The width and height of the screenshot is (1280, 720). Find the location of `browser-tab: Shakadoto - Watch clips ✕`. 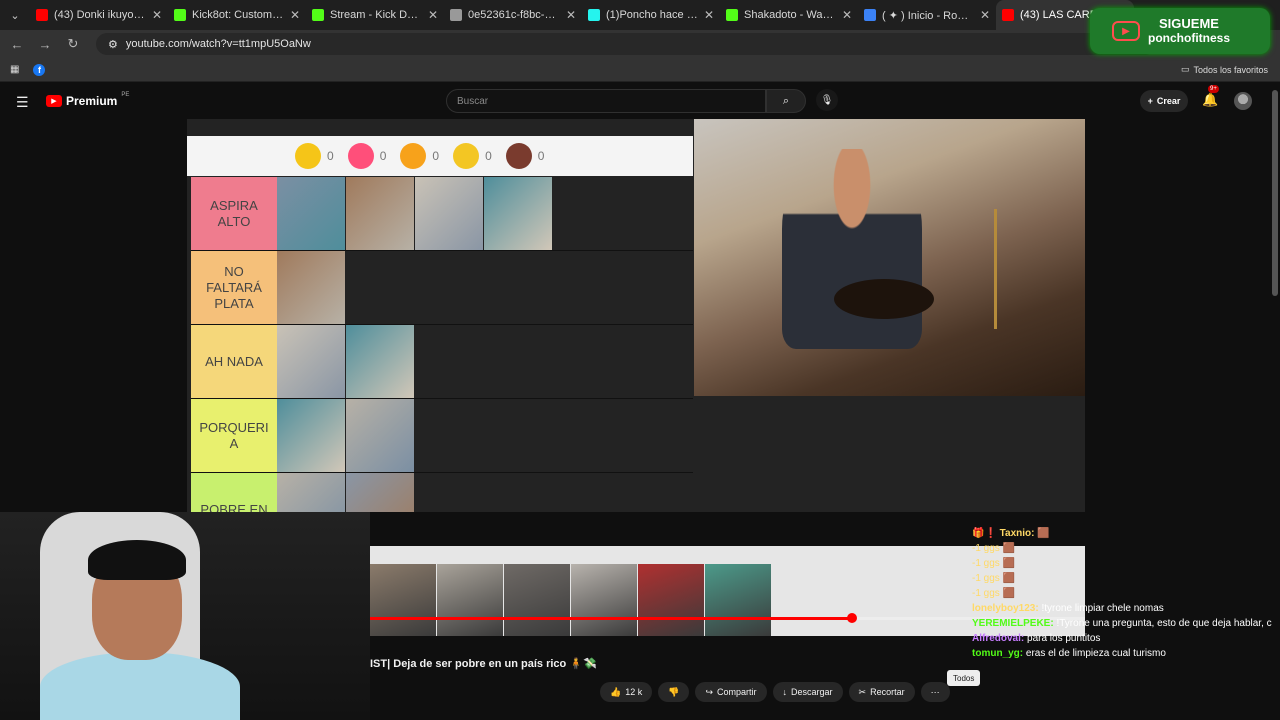

browser-tab: Shakadoto - Watch clips ✕ is located at coordinates (789, 15).